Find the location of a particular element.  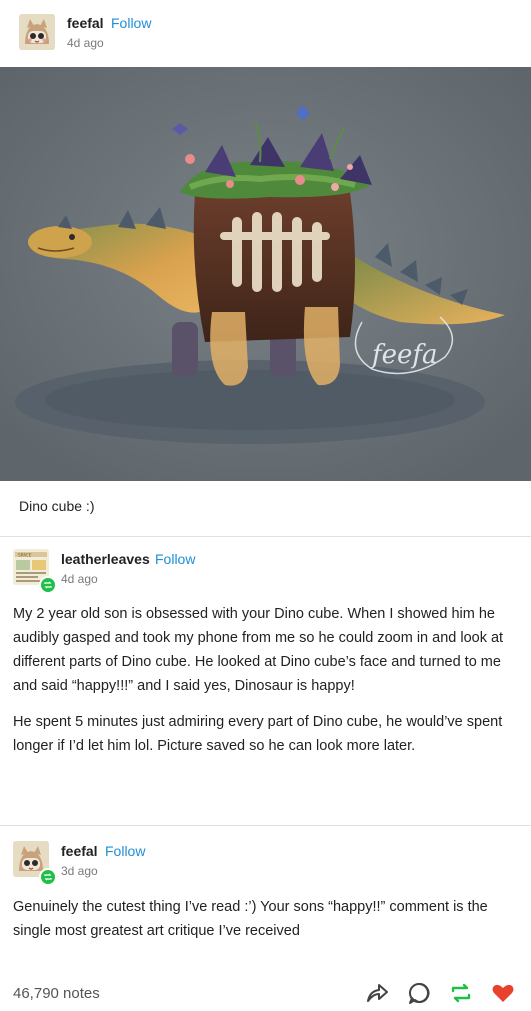

post-timestamp: 4d ago is located at coordinates (85, 43).